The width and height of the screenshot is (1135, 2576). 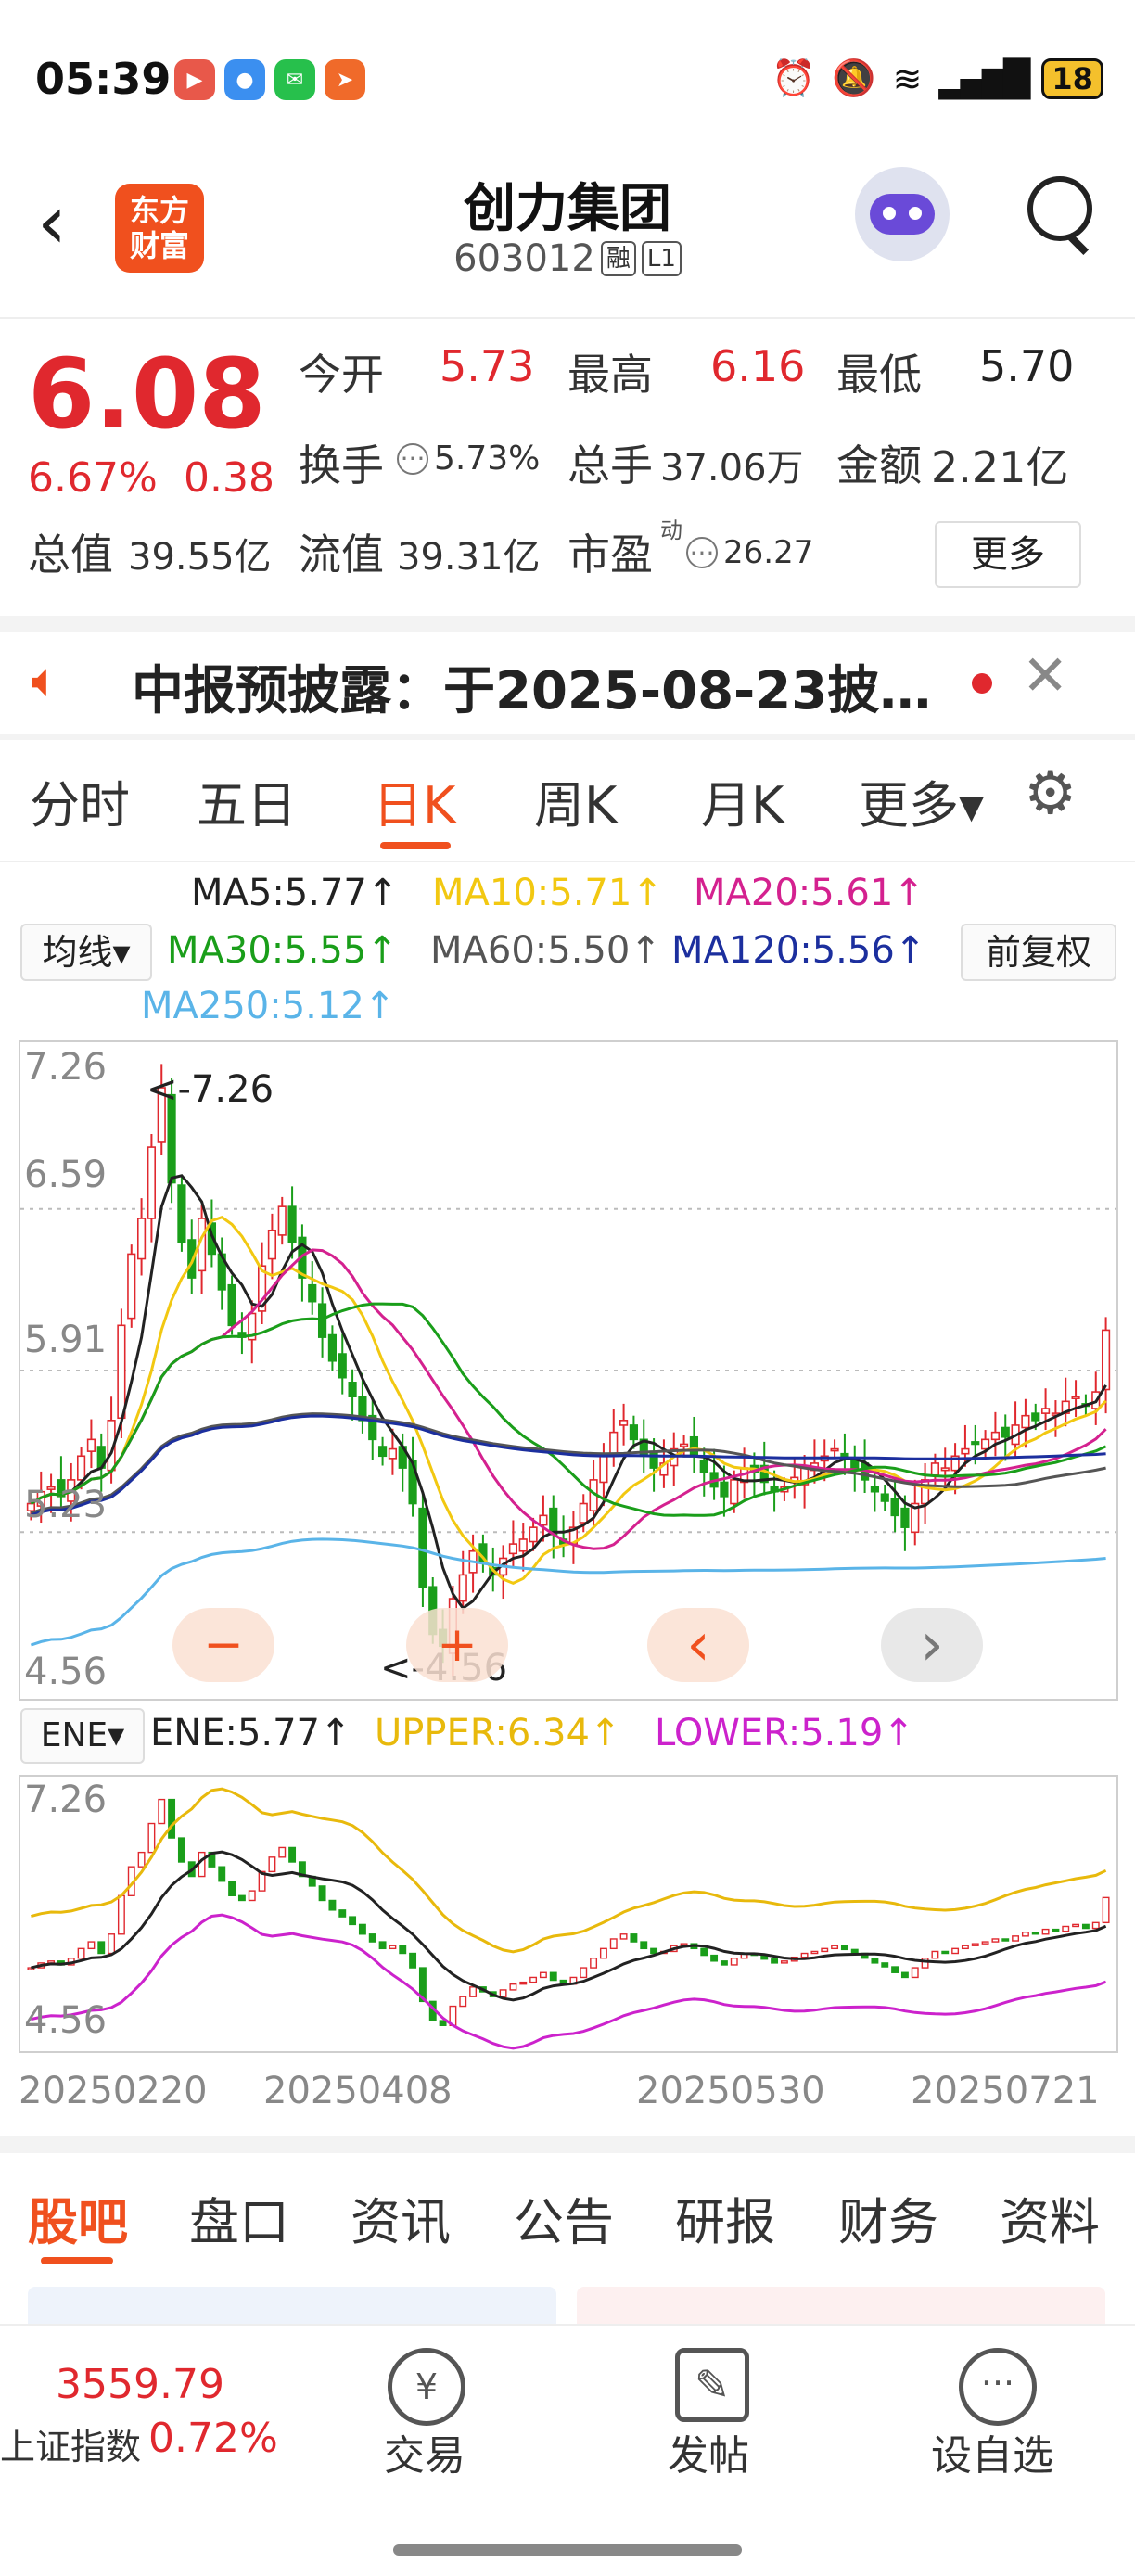 What do you see at coordinates (1000, 467) in the screenshot?
I see `amount-value: 2.21亿` at bounding box center [1000, 467].